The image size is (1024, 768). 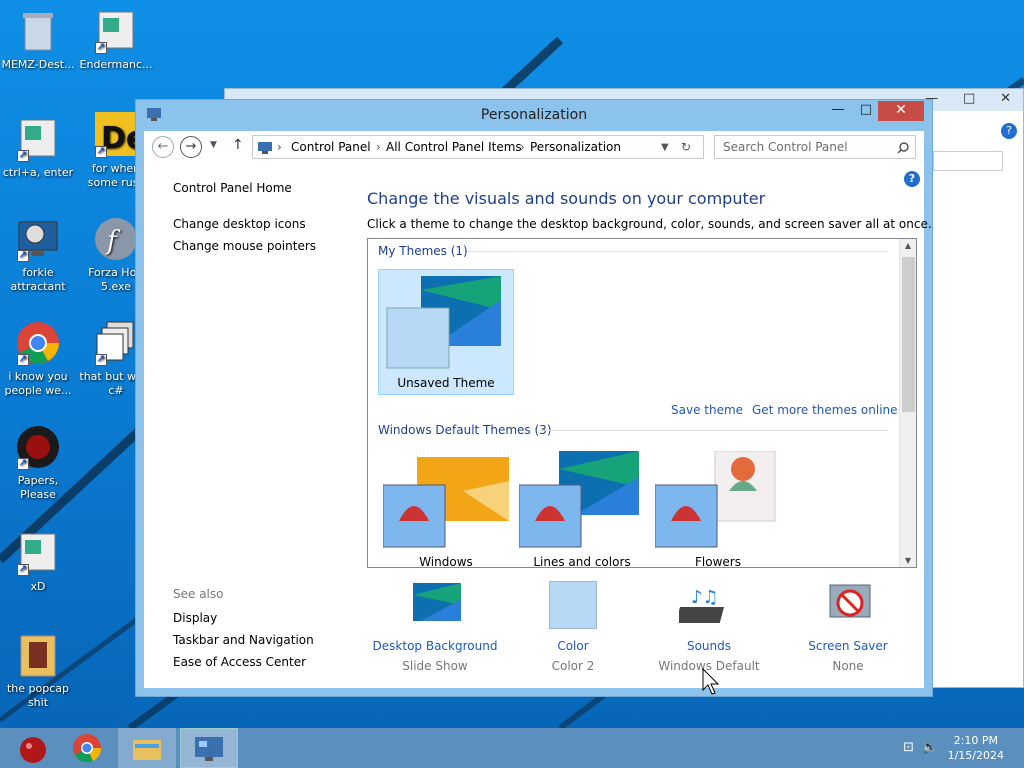 What do you see at coordinates (968, 161) in the screenshot?
I see `background-search-box` at bounding box center [968, 161].